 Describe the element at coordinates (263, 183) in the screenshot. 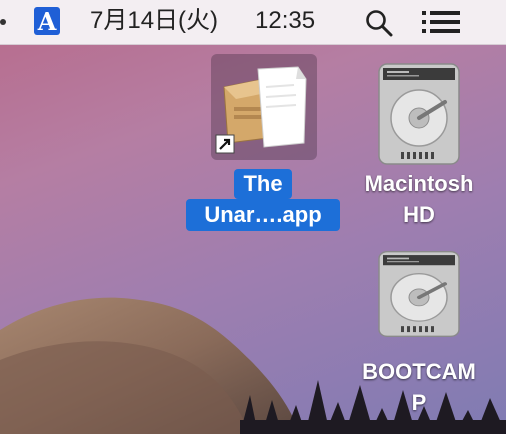

I see `icon-label-line1: The` at that location.